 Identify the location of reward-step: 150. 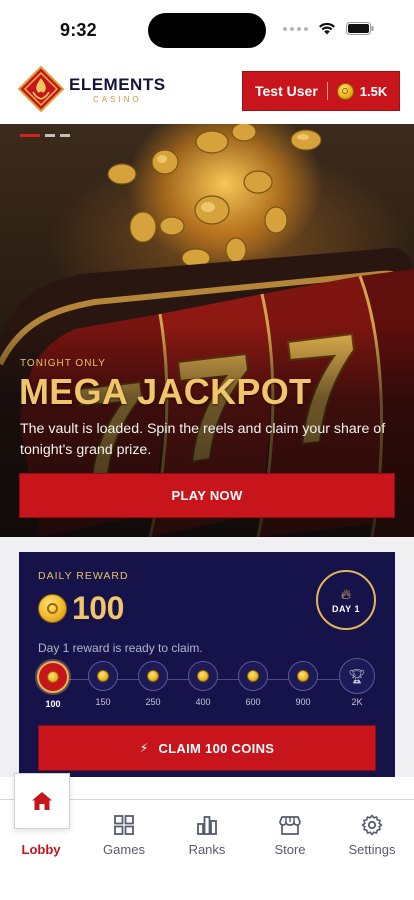
(103, 684).